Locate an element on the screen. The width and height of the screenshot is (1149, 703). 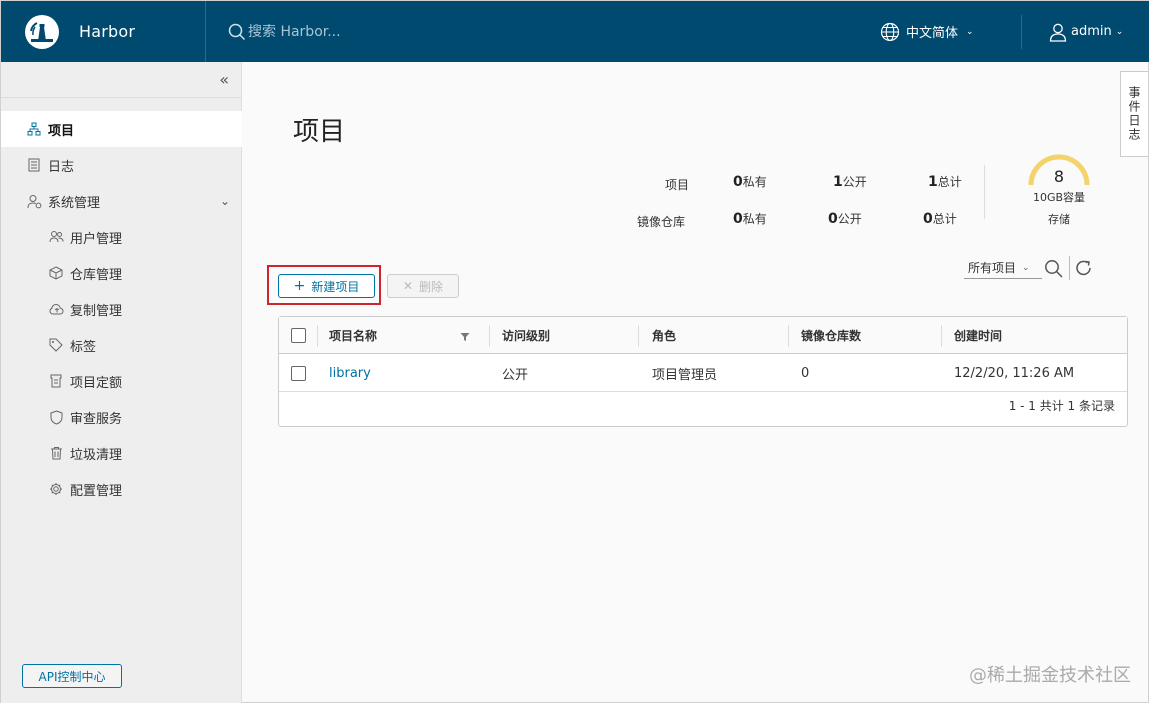
storage-capacity: 10GB容量 is located at coordinates (1059, 197).